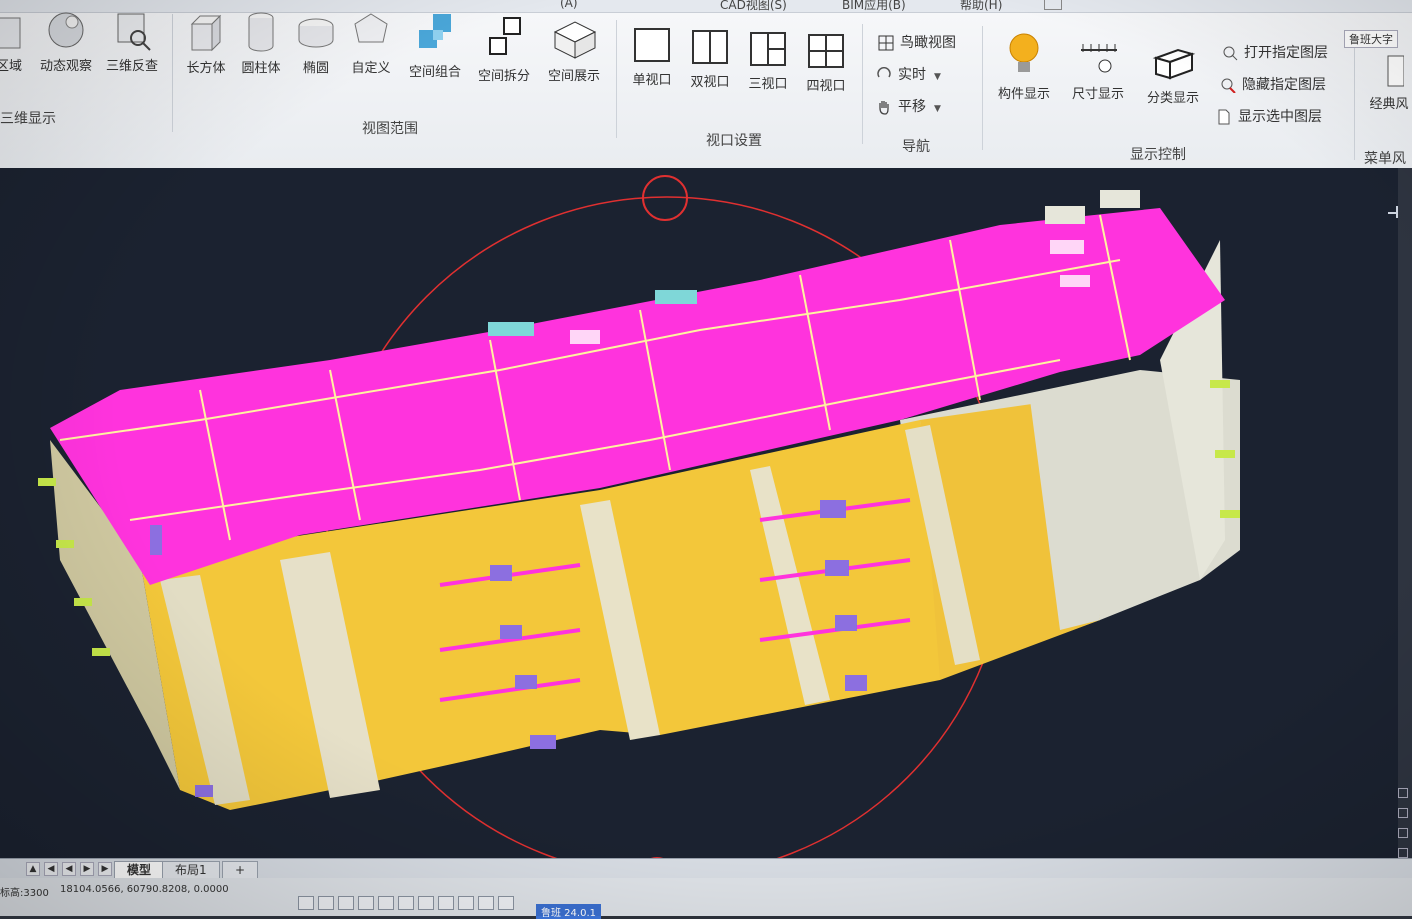 This screenshot has height=919, width=1412. I want to click on tab-add: +, so click(240, 870).